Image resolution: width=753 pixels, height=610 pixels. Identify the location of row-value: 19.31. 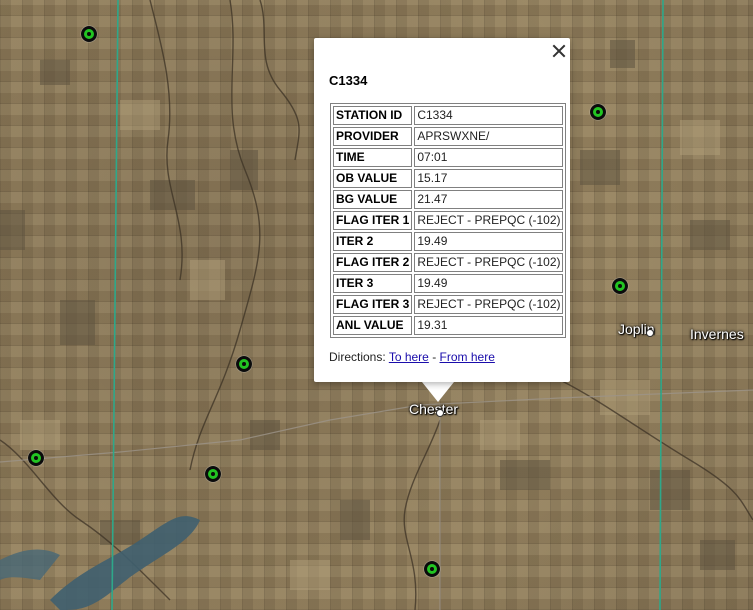
(489, 325).